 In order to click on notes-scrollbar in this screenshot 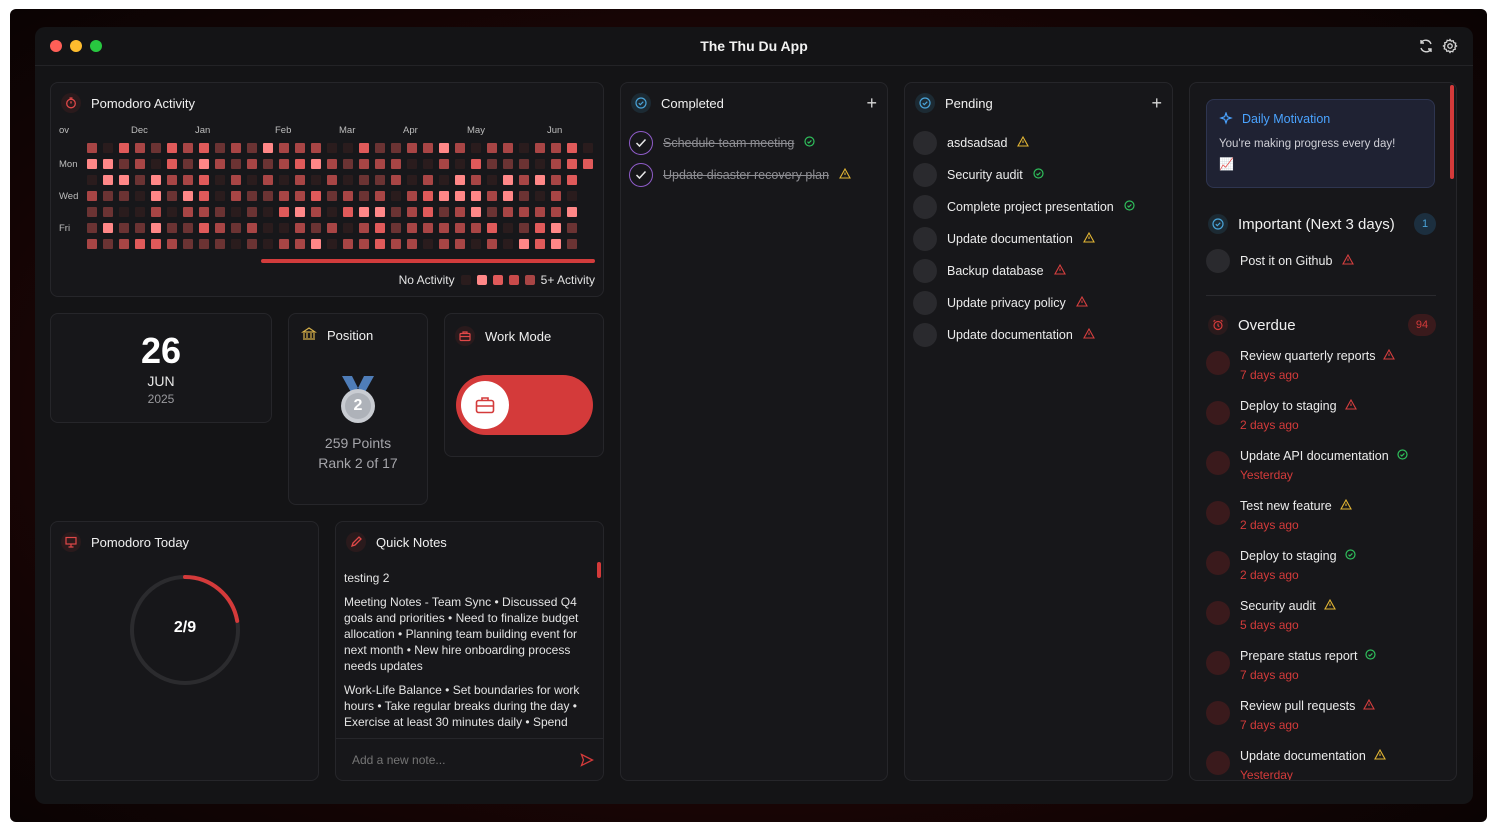, I will do `click(599, 570)`.